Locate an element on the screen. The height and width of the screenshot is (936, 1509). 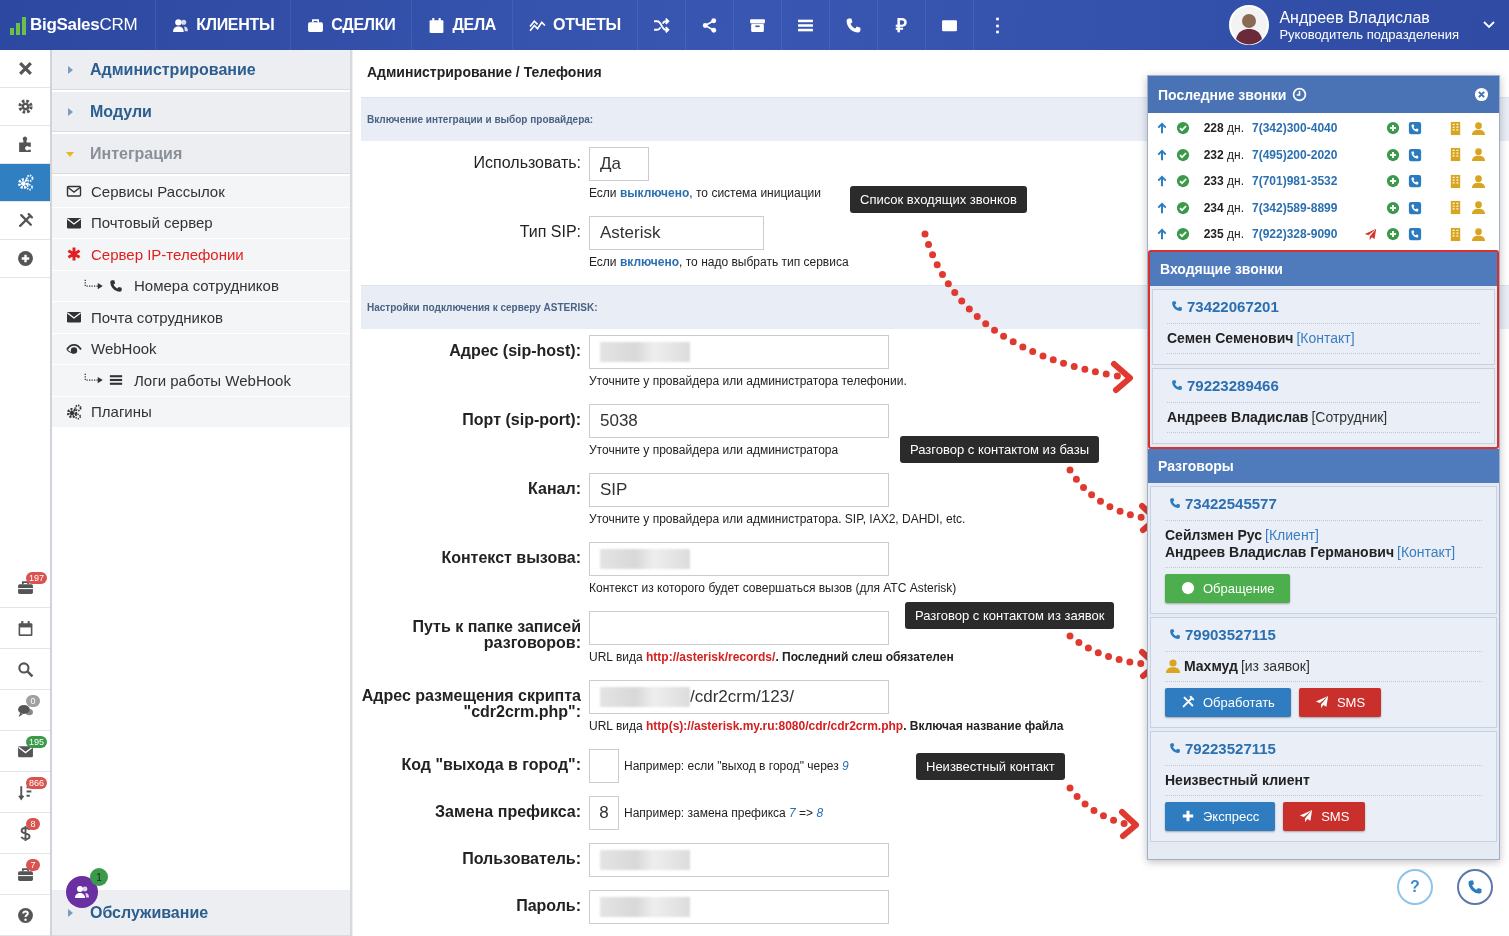
days-ago: 233 дн. is located at coordinates (1223, 181).